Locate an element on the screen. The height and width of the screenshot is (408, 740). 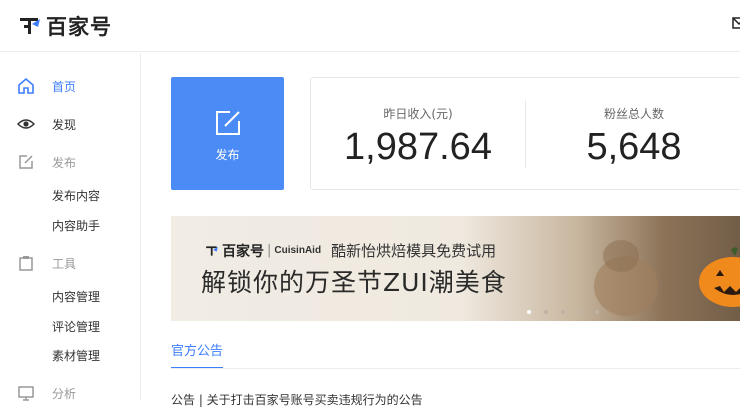
sidebar-group-tools: 工具 is located at coordinates (70, 263).